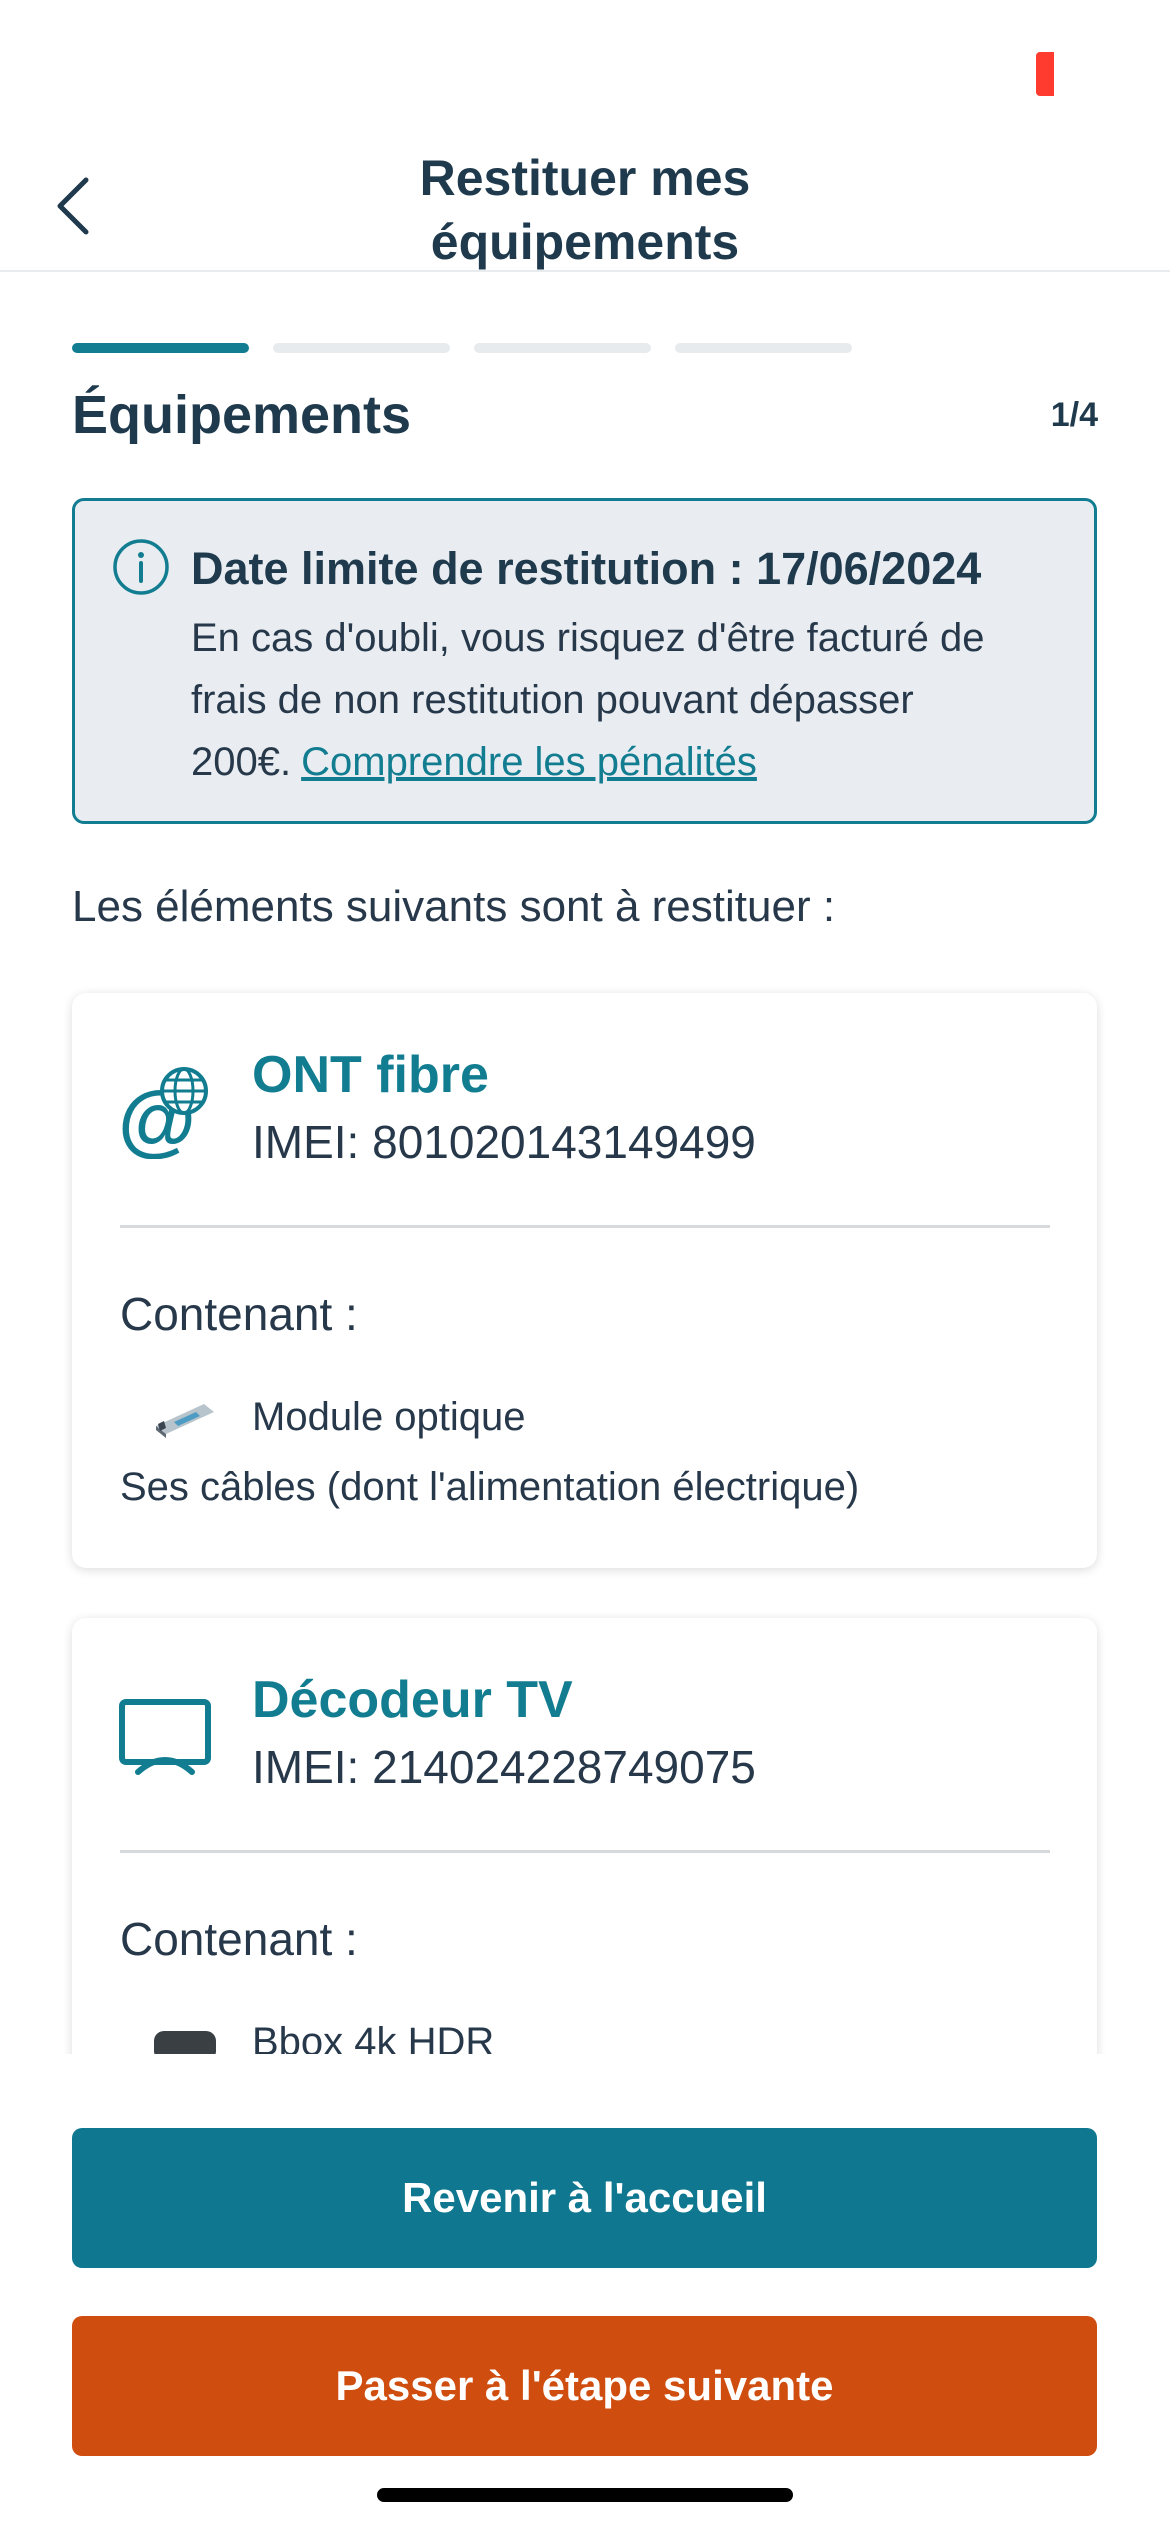 This screenshot has width=1170, height=2532. I want to click on home-indicator, so click(585, 2495).